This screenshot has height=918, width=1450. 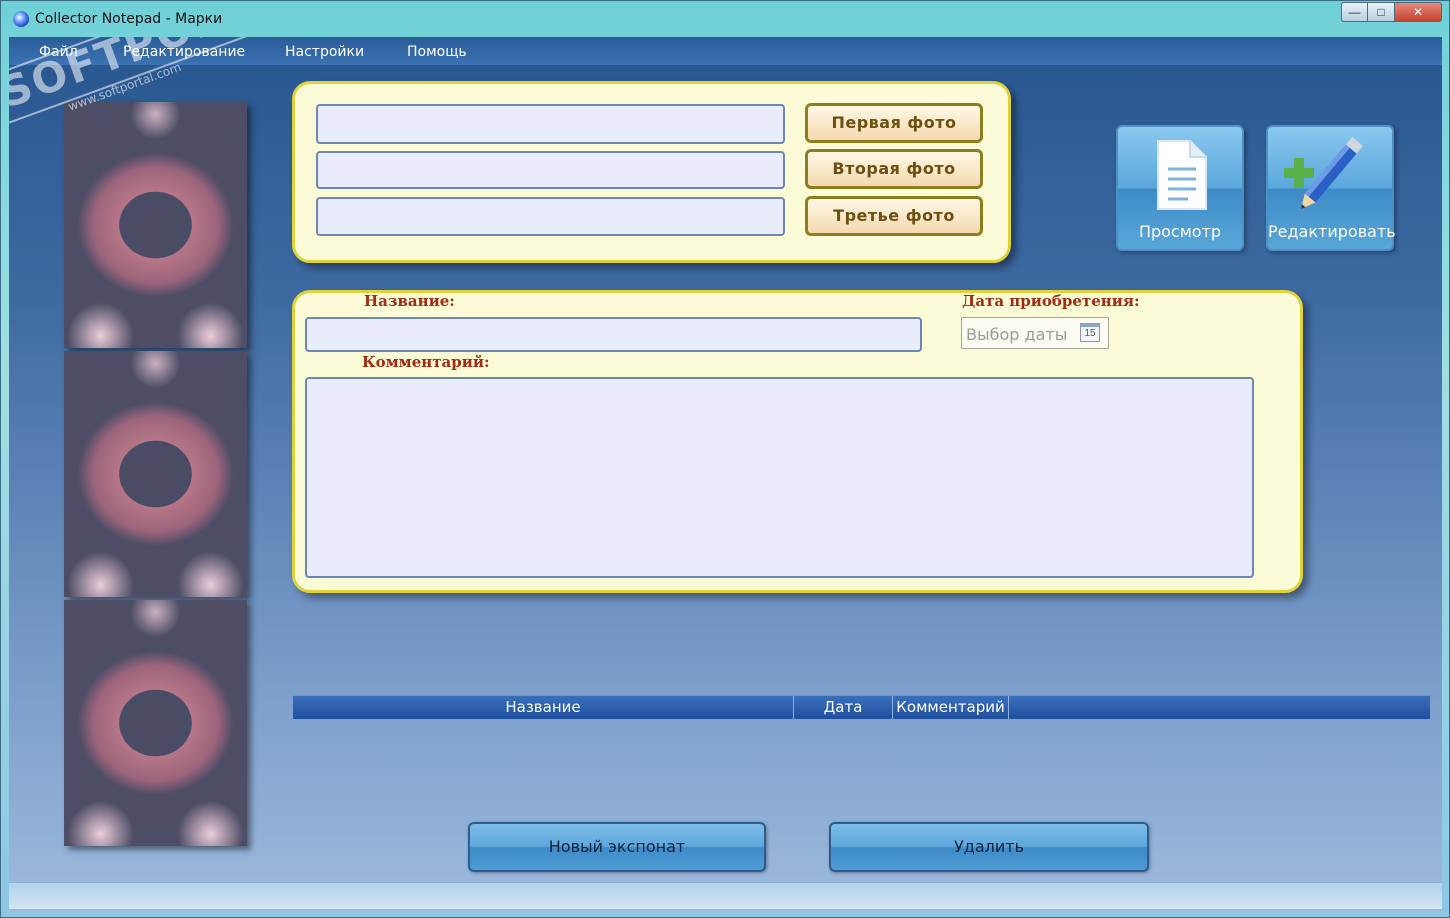 What do you see at coordinates (989, 847) in the screenshot?
I see `delete-button: Удалить` at bounding box center [989, 847].